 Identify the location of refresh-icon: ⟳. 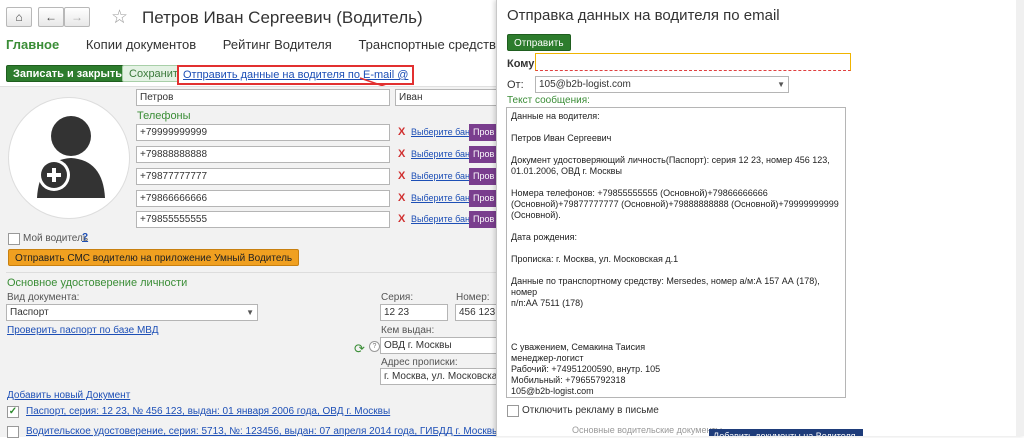
(359, 349).